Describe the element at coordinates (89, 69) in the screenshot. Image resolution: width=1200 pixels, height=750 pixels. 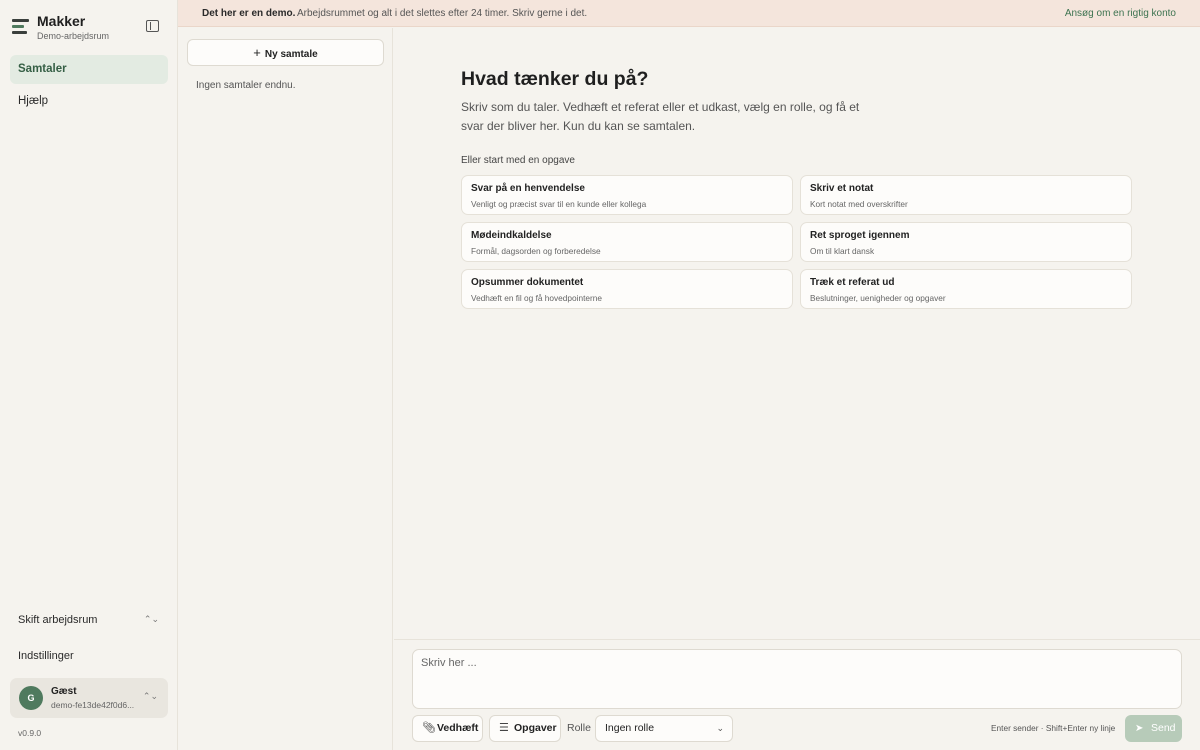
I see `sidebar-item-samtaler: Samtaler` at that location.